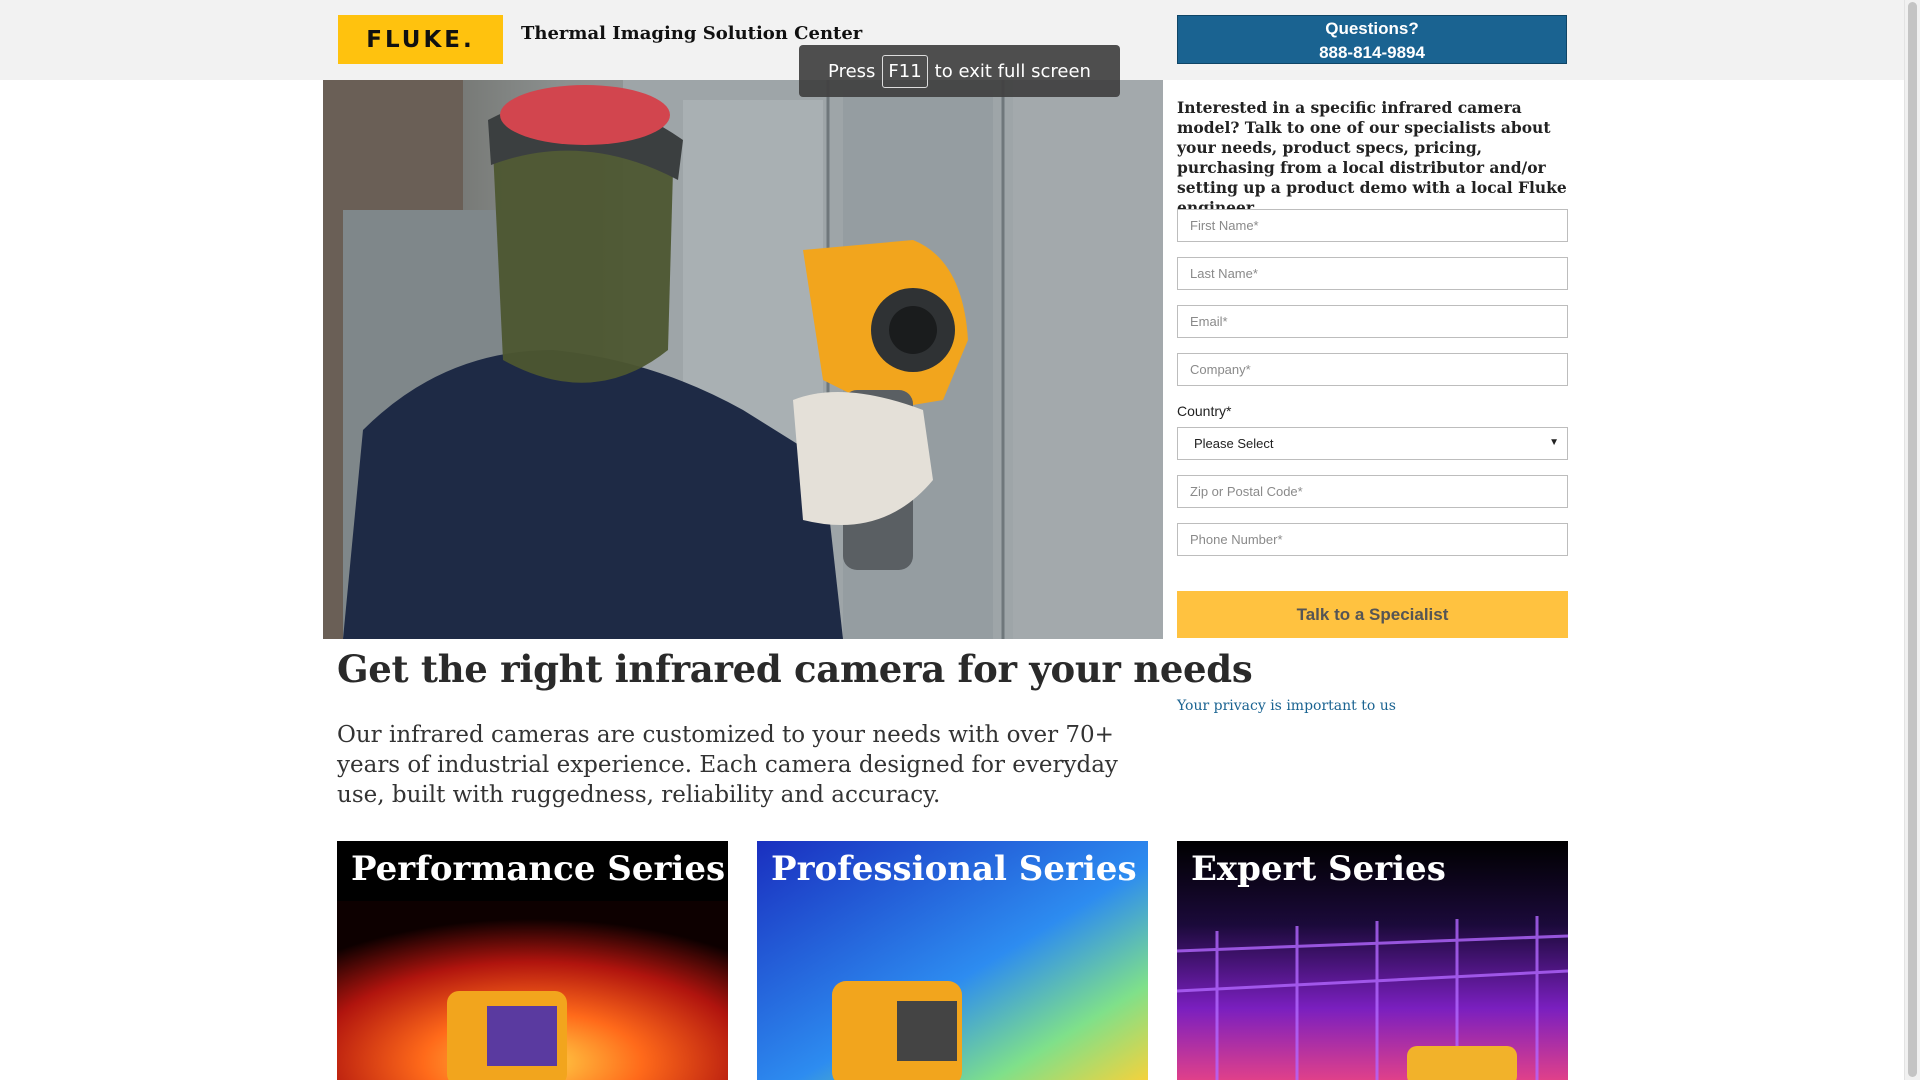 The height and width of the screenshot is (1080, 1920). I want to click on fluke-logo: FLUKE., so click(420, 39).